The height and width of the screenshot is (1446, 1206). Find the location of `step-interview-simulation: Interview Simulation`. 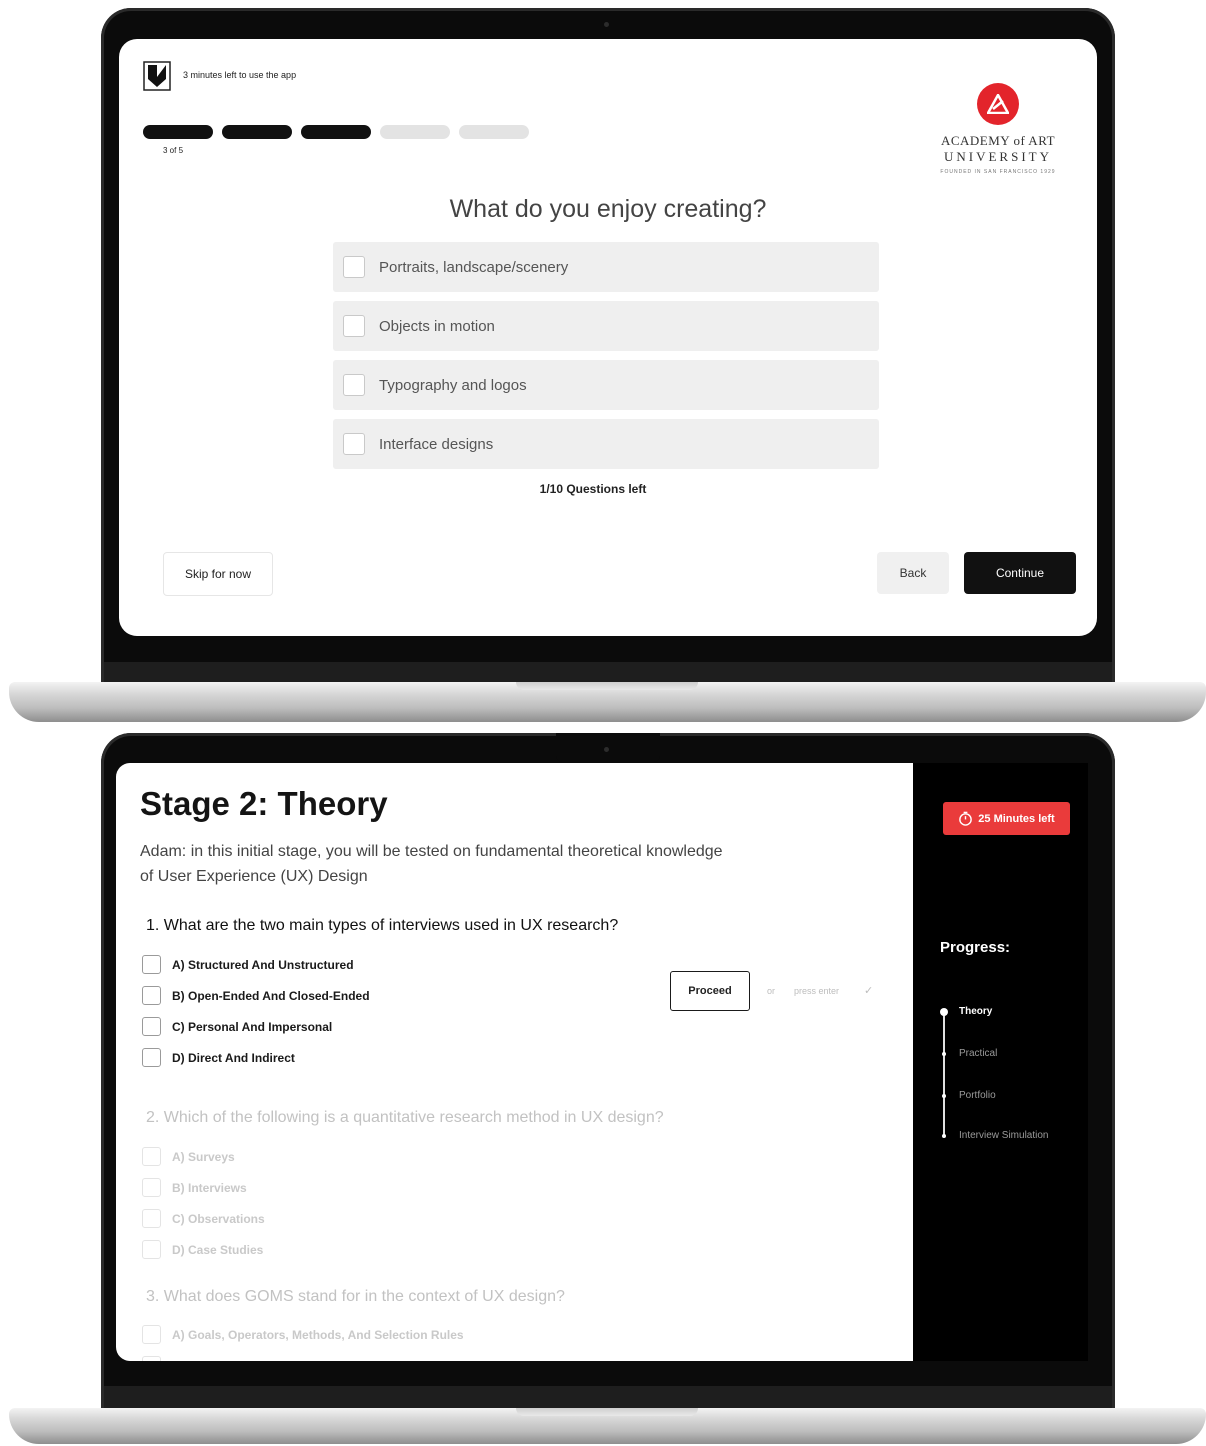

step-interview-simulation: Interview Simulation is located at coordinates (1003, 1135).